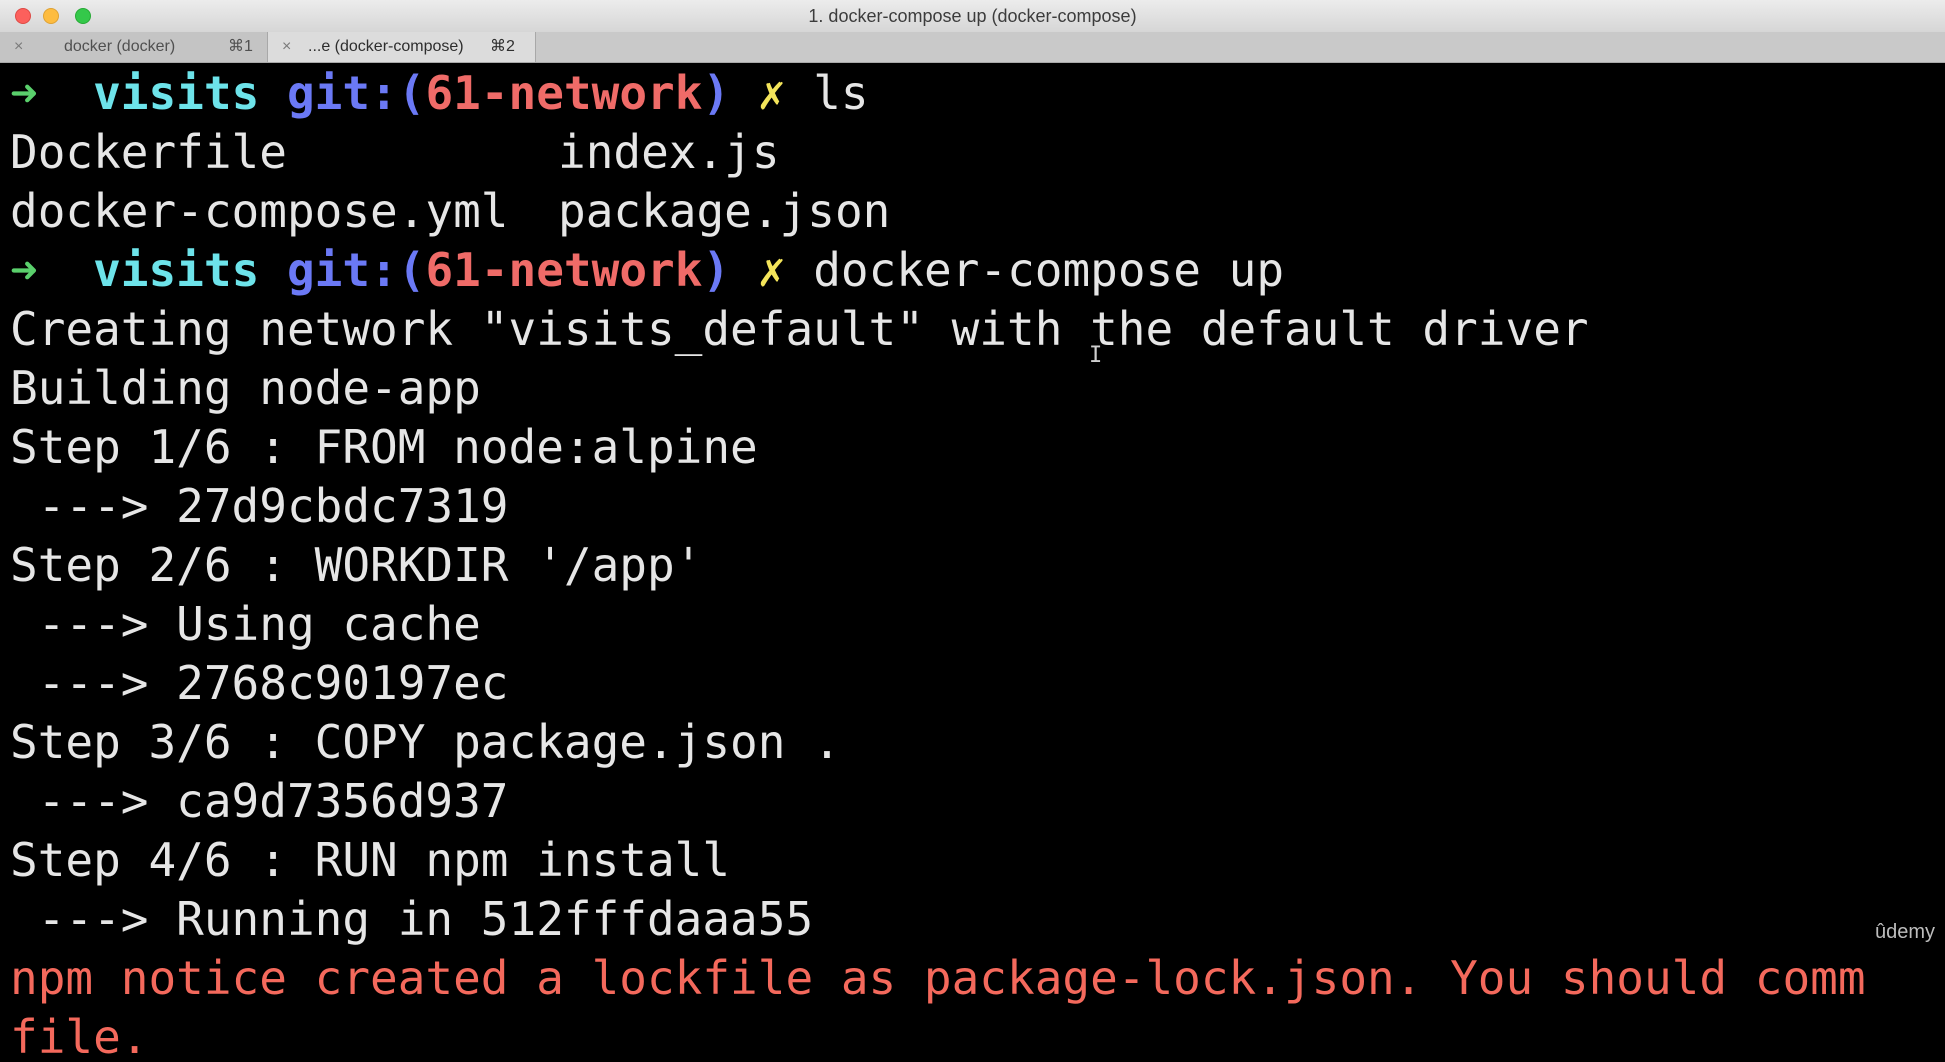 Image resolution: width=1945 pixels, height=1062 pixels. I want to click on file-name: Dockerfile, so click(148, 152).